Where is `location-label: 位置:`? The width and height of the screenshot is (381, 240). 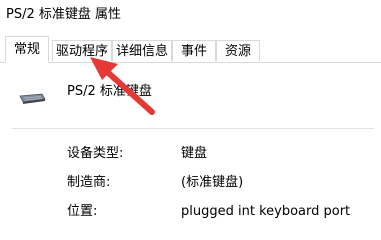 location-label: 位置: is located at coordinates (82, 211).